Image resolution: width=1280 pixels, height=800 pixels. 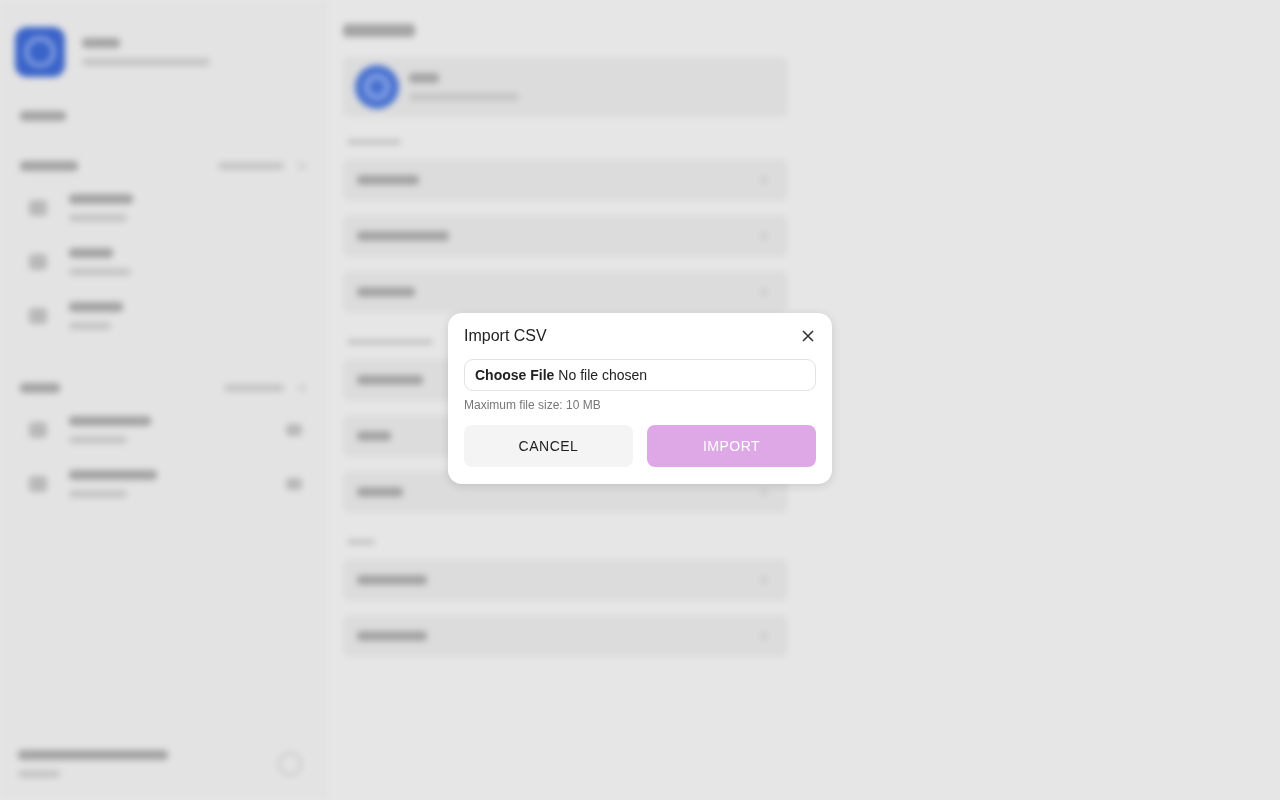 What do you see at coordinates (603, 375) in the screenshot?
I see `file-status-text: No file chosen` at bounding box center [603, 375].